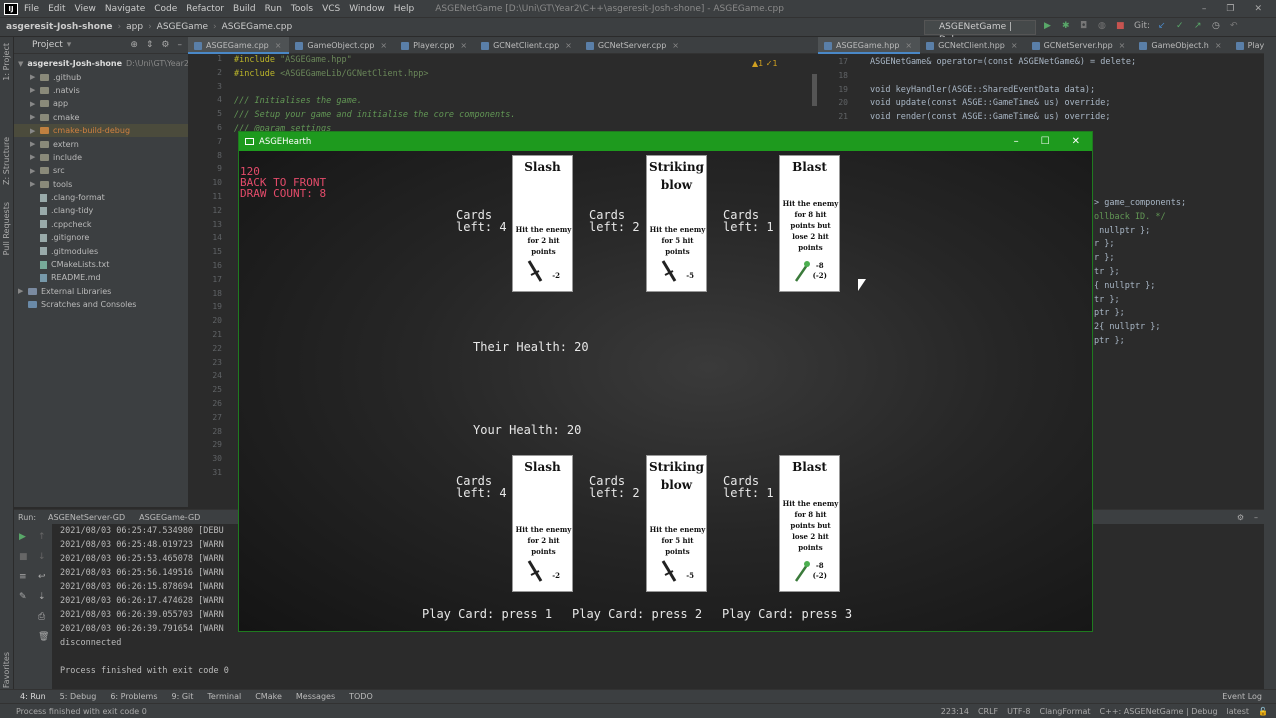  I want to click on run-tab-server: ASGENetServer-GD, so click(86, 517).